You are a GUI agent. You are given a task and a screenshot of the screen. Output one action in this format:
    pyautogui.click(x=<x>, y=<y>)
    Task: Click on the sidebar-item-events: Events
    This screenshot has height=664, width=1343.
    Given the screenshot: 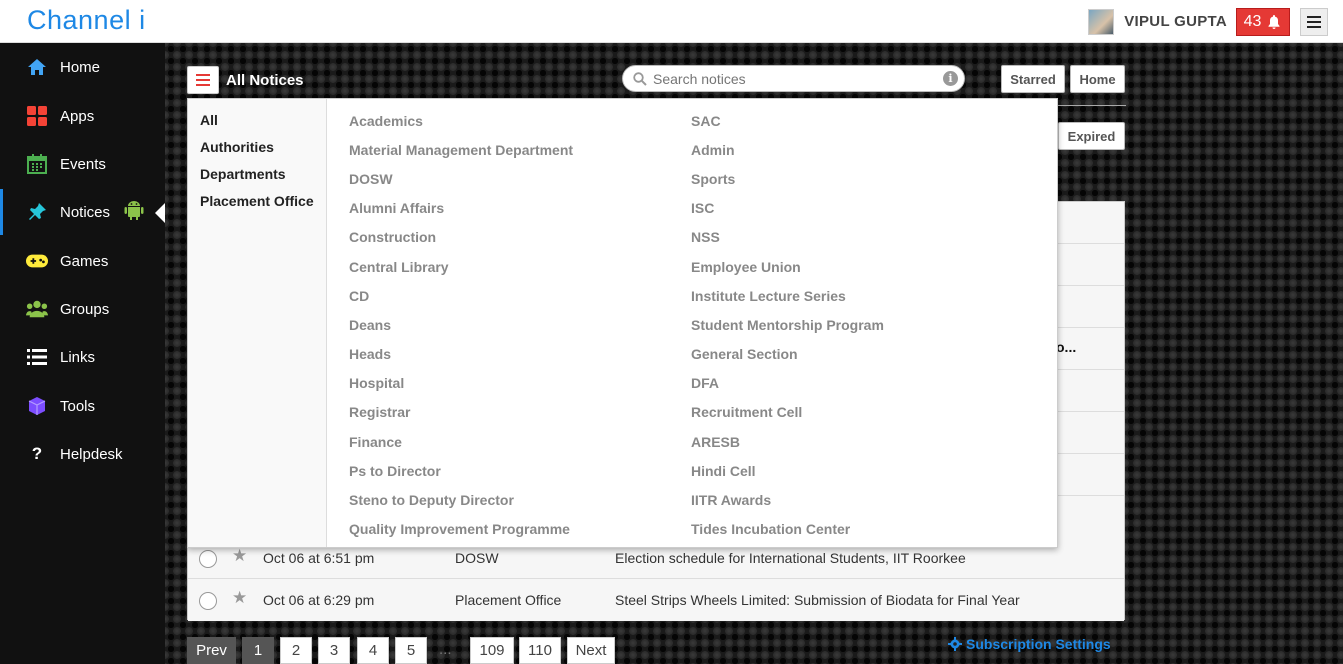 What is the action you would take?
    pyautogui.click(x=82, y=164)
    